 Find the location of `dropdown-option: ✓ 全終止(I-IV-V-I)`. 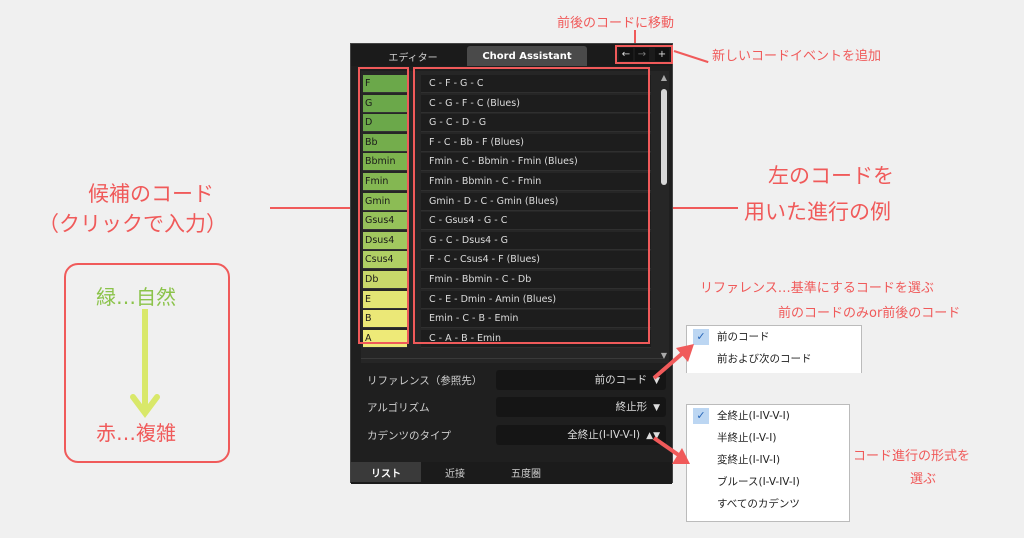

dropdown-option: ✓ 全終止(I-IV-V-I) is located at coordinates (768, 416).